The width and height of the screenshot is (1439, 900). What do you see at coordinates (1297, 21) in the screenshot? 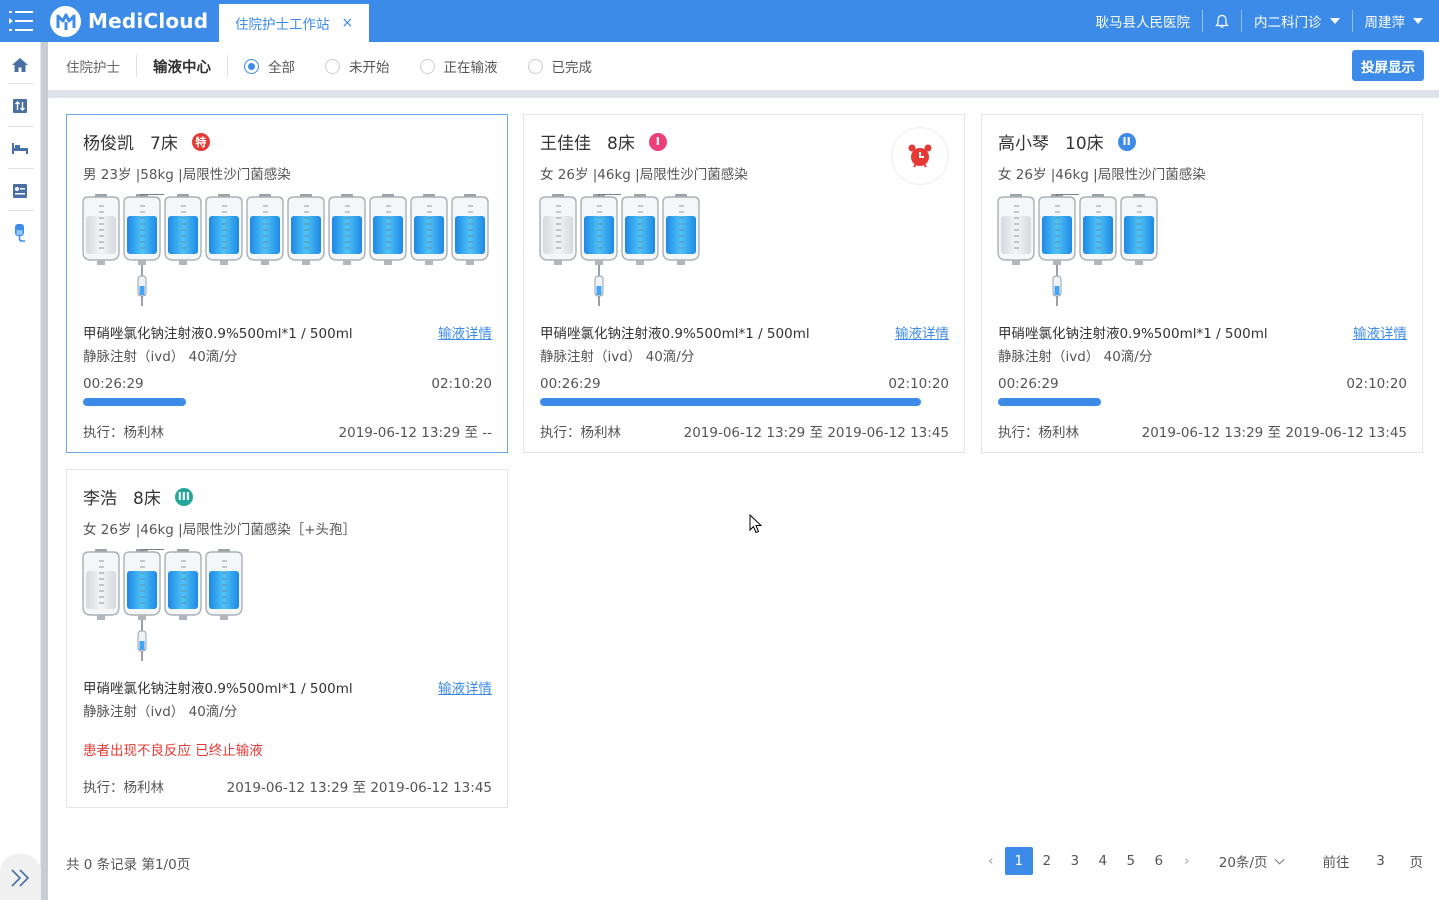
I see `department-select: 内二科门诊` at bounding box center [1297, 21].